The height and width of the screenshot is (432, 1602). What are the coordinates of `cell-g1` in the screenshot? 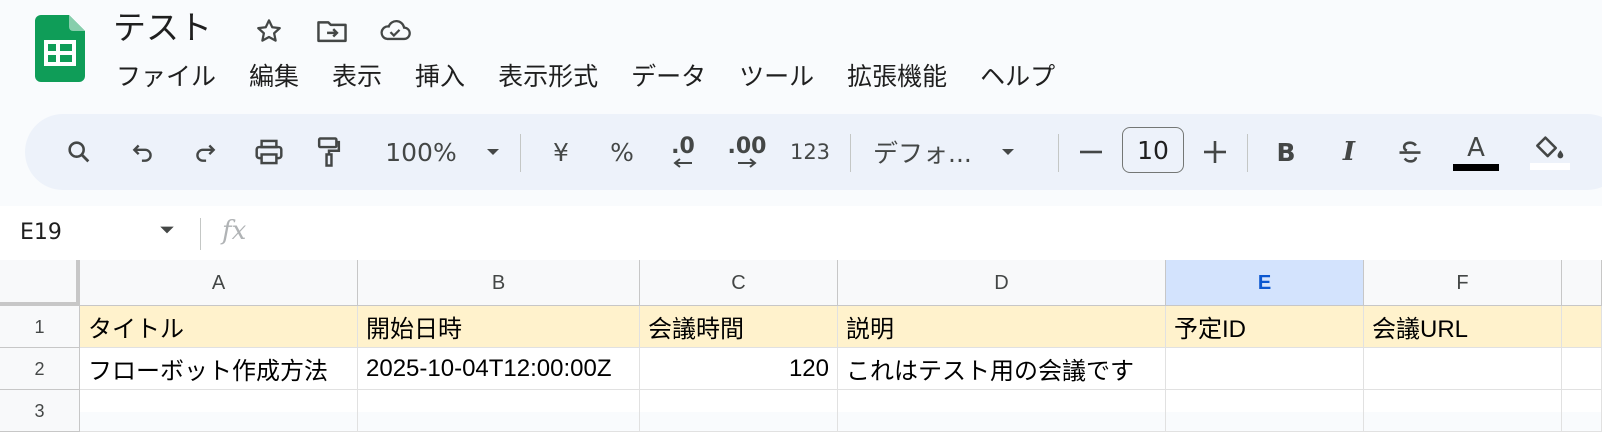 It's located at (1582, 327).